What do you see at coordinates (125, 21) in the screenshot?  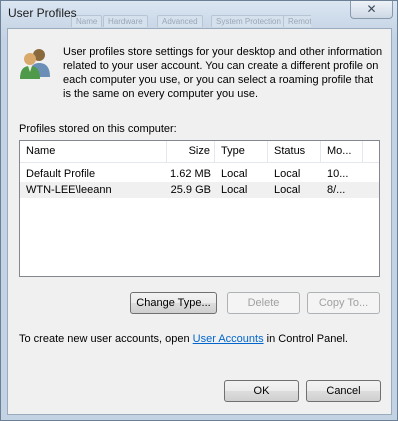 I see `background-tab: Hardware` at bounding box center [125, 21].